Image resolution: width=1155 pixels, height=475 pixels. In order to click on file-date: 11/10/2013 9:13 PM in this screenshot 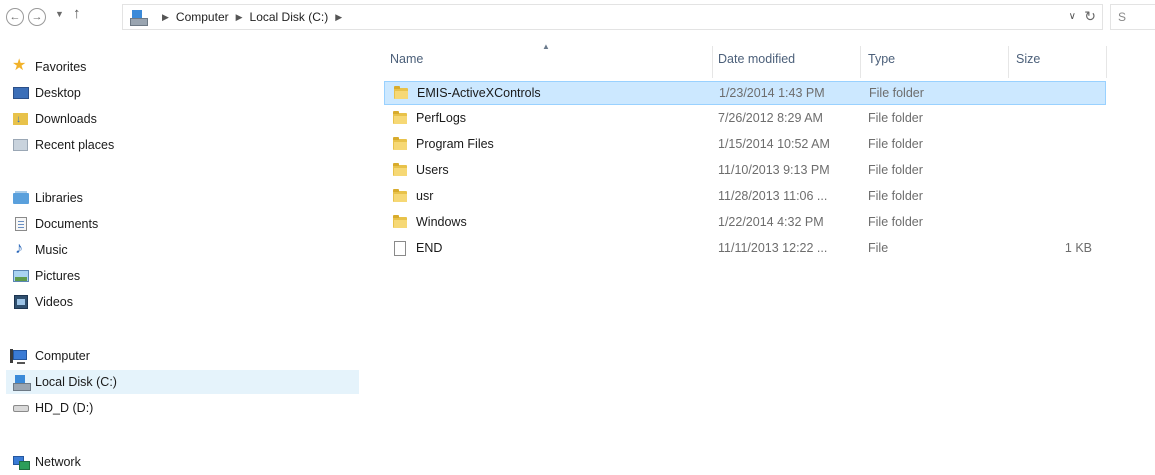, I will do `click(774, 170)`.